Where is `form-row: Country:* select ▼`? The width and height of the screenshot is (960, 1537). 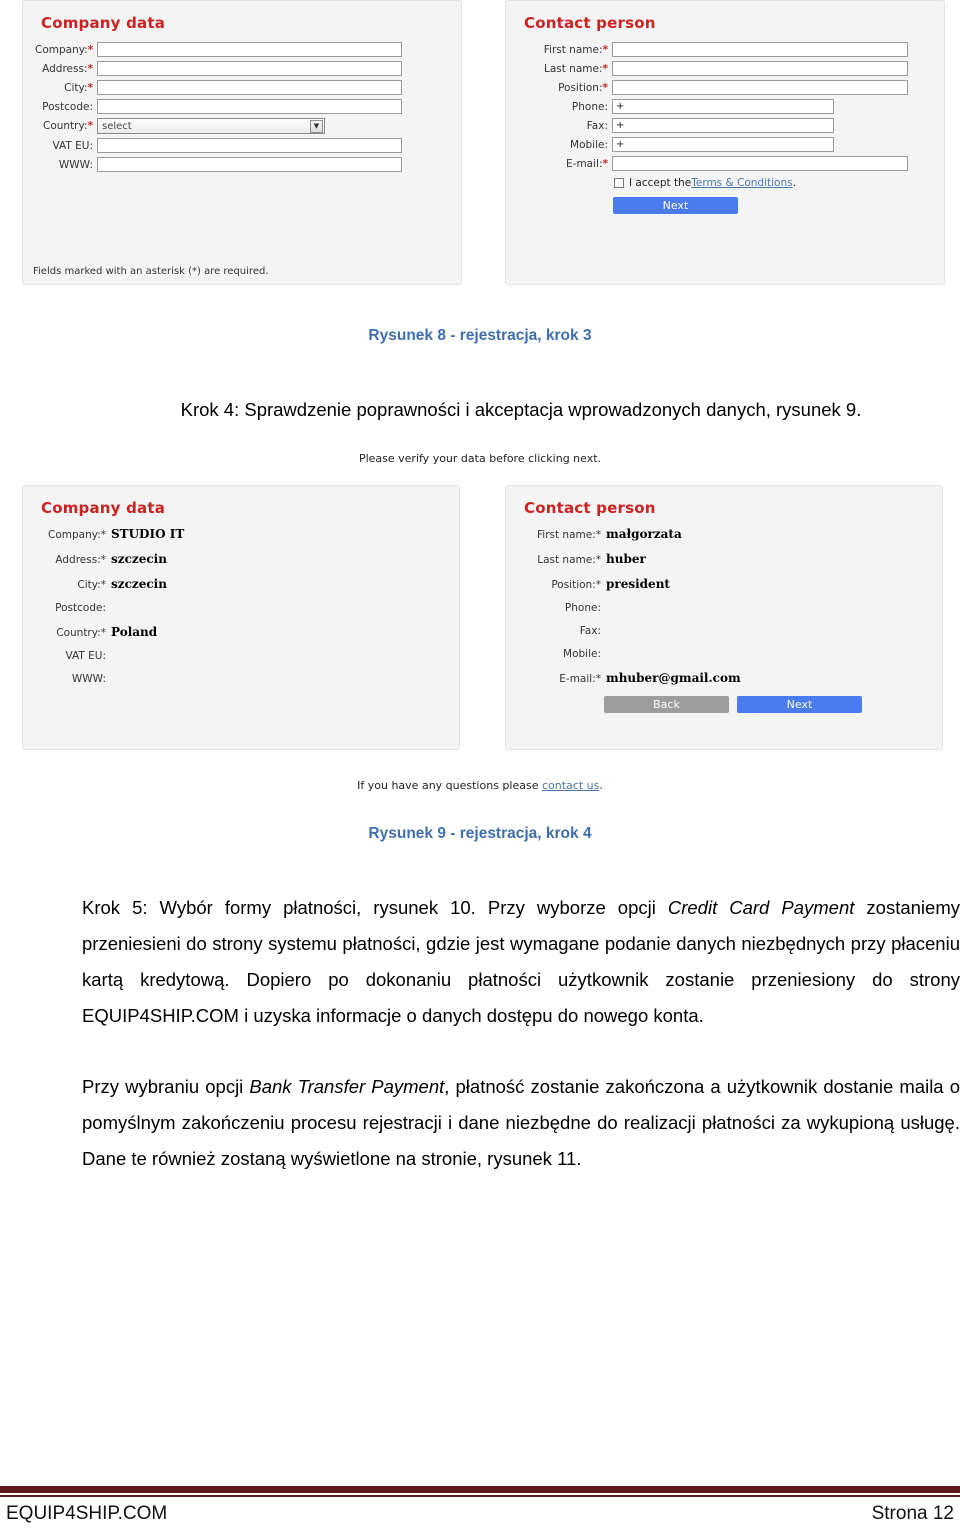 form-row: Country:* select ▼ is located at coordinates (248, 126).